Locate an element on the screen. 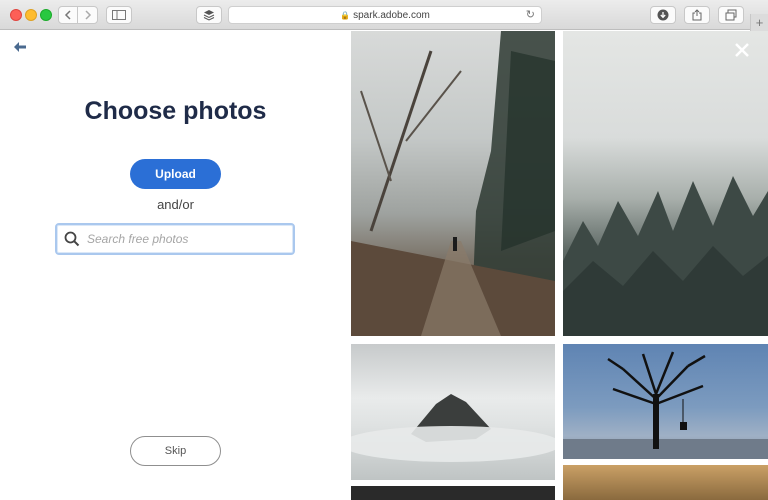 This screenshot has width=768, height=500. photo-partial-warm is located at coordinates (665, 482).